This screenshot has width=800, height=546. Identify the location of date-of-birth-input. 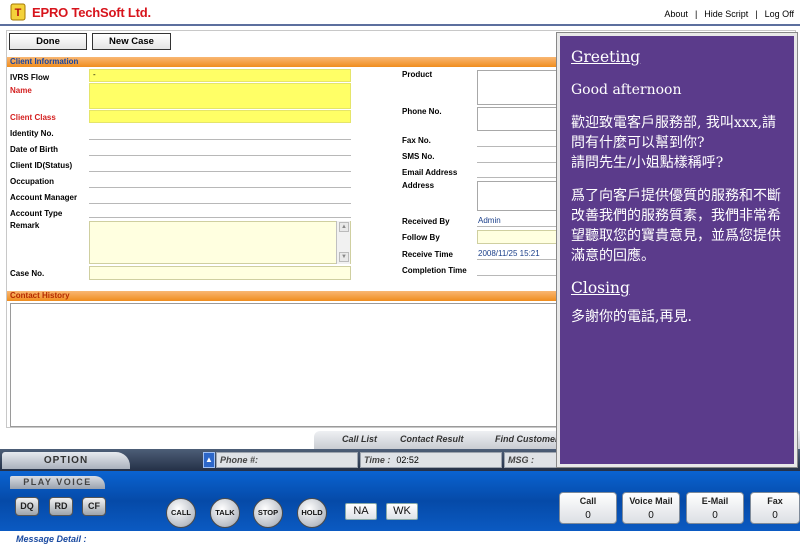
(220, 155).